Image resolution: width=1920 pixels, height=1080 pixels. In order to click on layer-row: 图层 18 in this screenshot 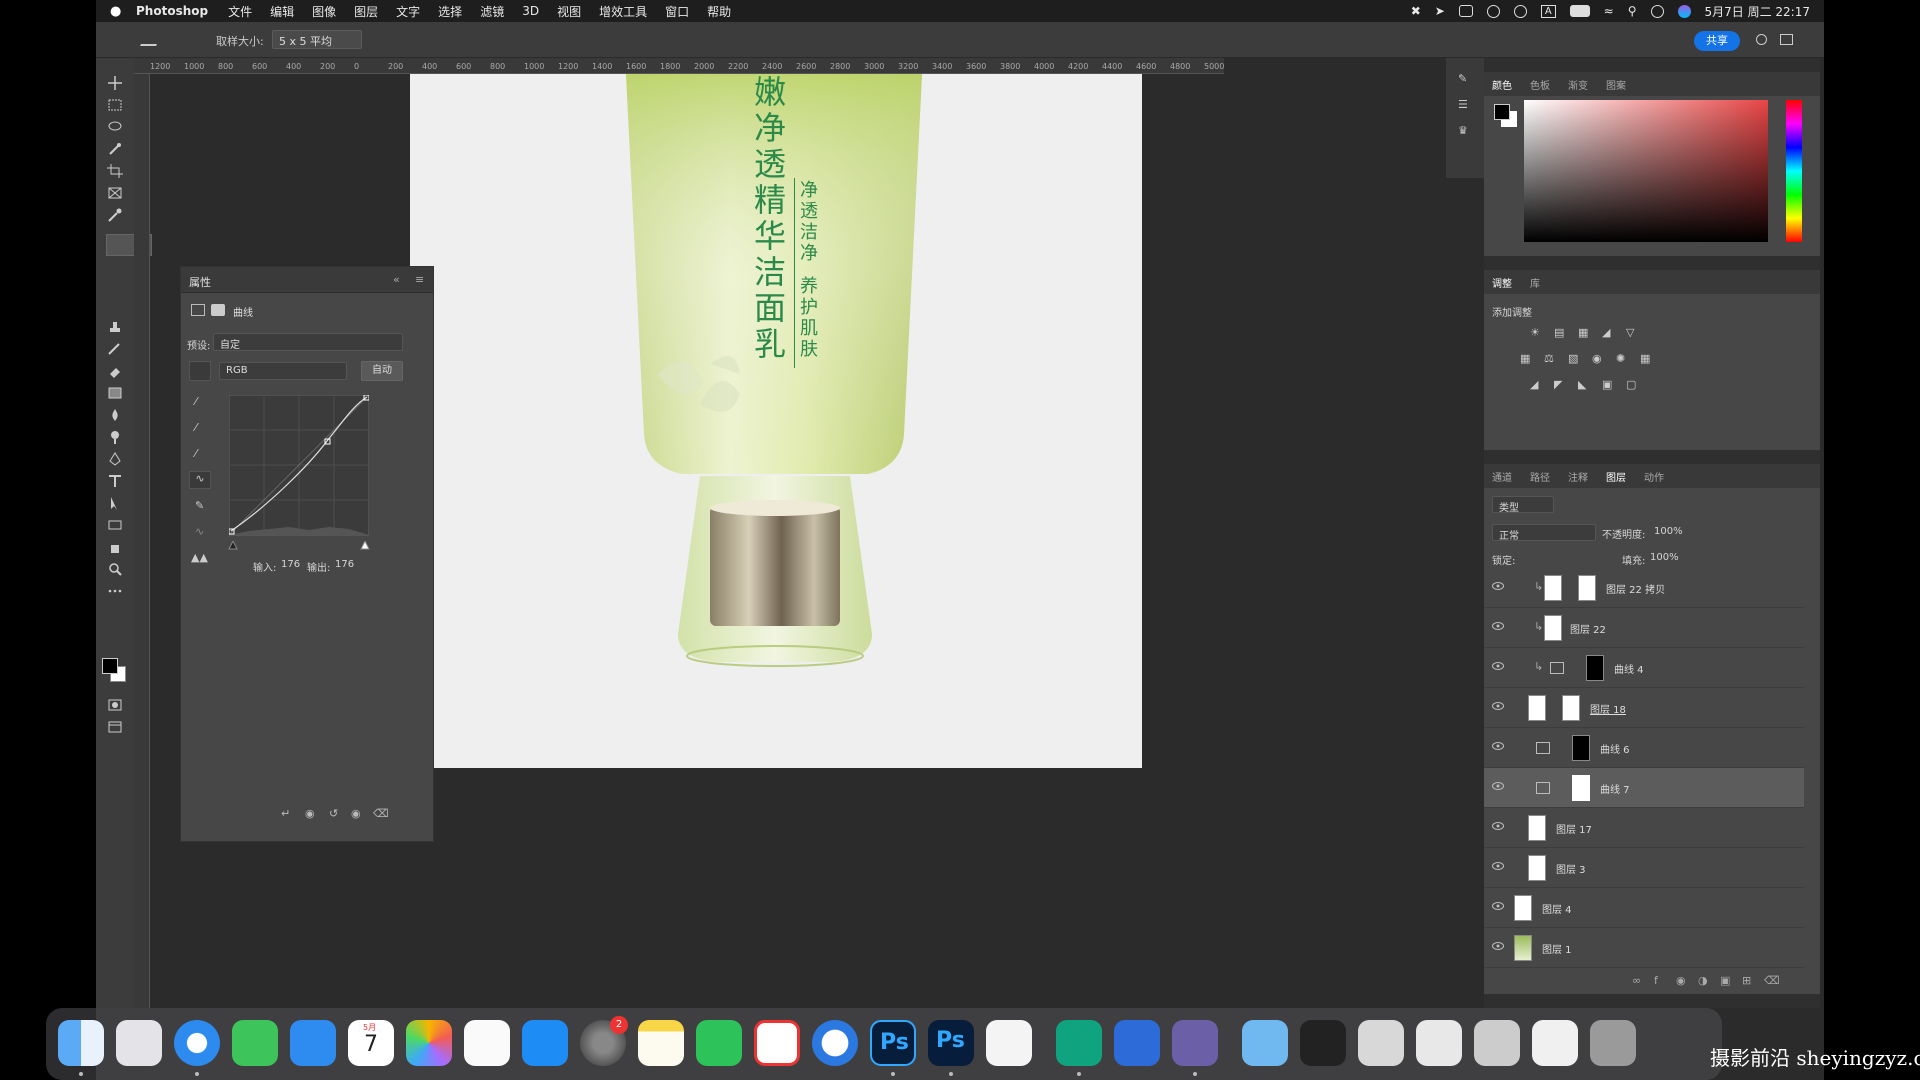, I will do `click(1644, 708)`.